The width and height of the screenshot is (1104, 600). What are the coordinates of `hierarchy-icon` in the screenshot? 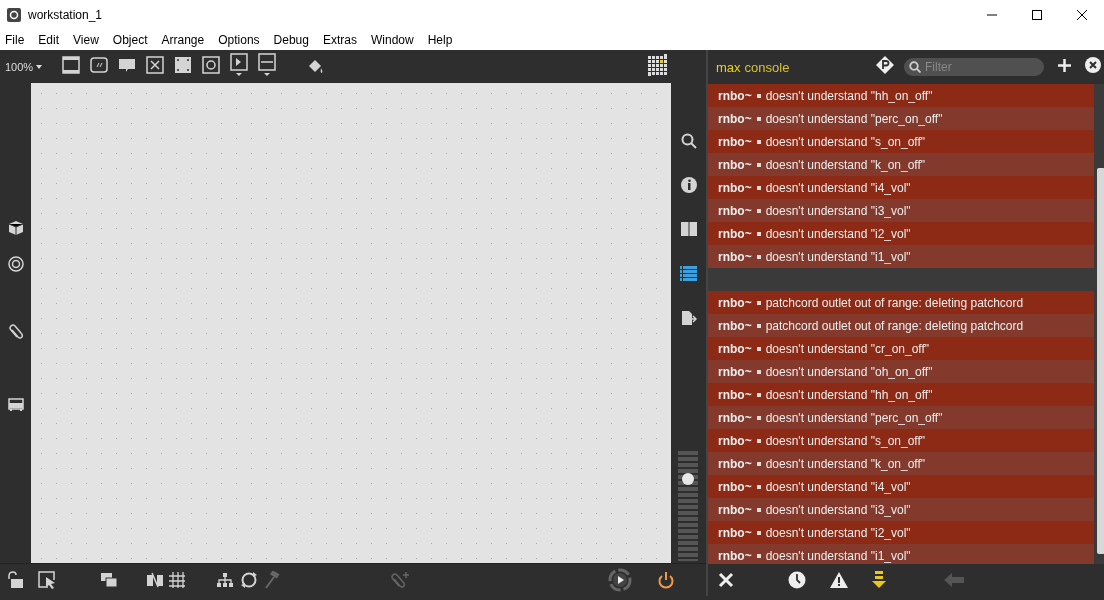 It's located at (225, 580).